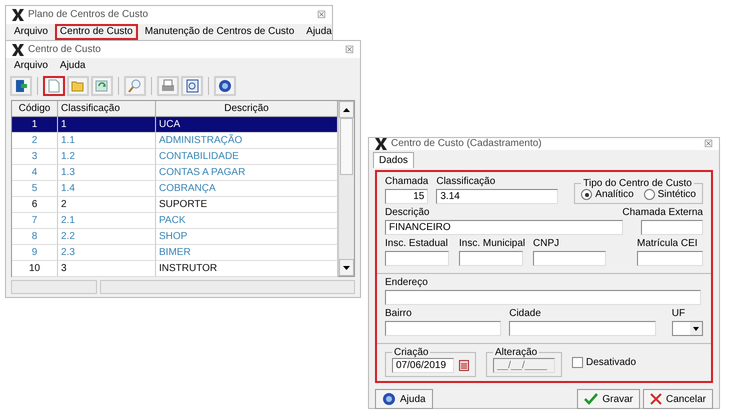 The image size is (729, 416). Describe the element at coordinates (407, 283) in the screenshot. I see `field-label: Endereço` at that location.